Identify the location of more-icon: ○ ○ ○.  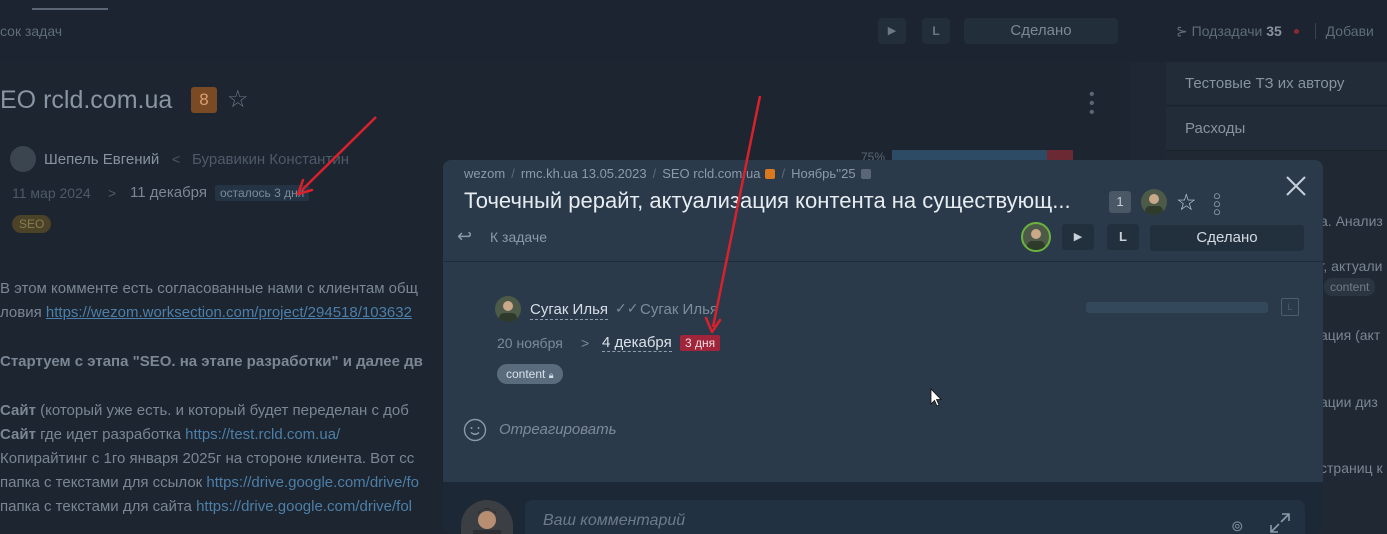
(1217, 203).